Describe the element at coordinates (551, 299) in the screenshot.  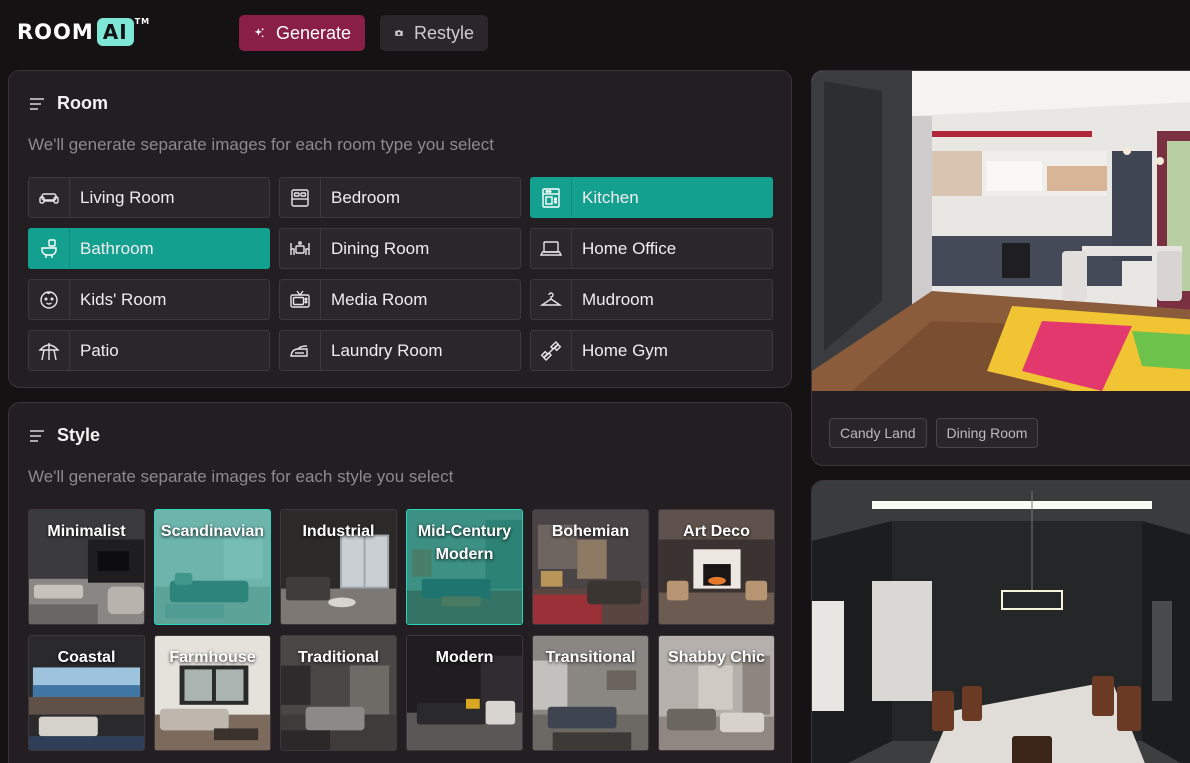
I see `hanger-icon` at that location.